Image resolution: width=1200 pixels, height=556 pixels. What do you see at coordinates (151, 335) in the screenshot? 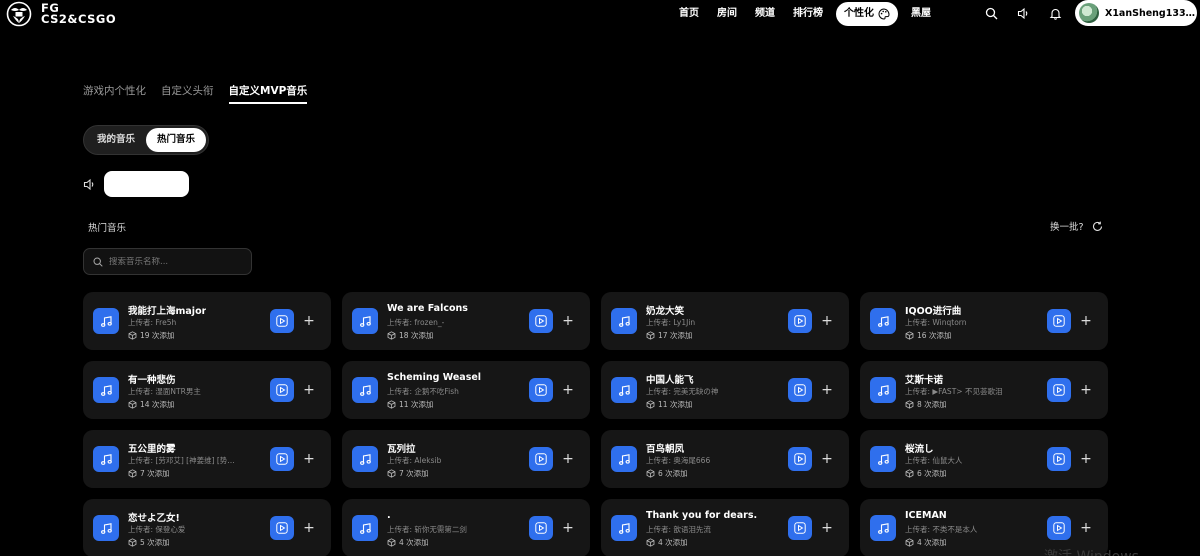
I see `music-add-count: 19 次添加` at bounding box center [151, 335].